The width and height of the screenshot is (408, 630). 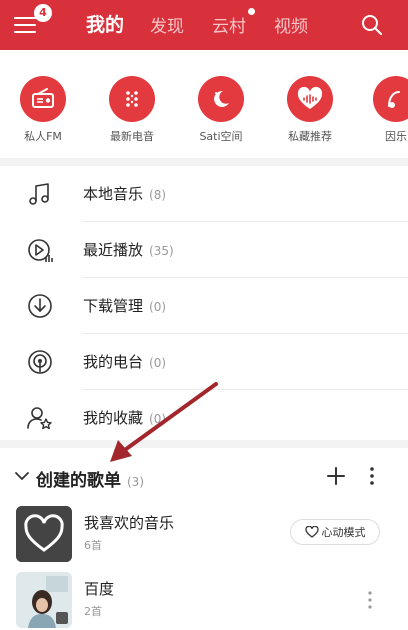 I want to click on quick-item-private-fm: 私人FM, so click(x=43, y=110).